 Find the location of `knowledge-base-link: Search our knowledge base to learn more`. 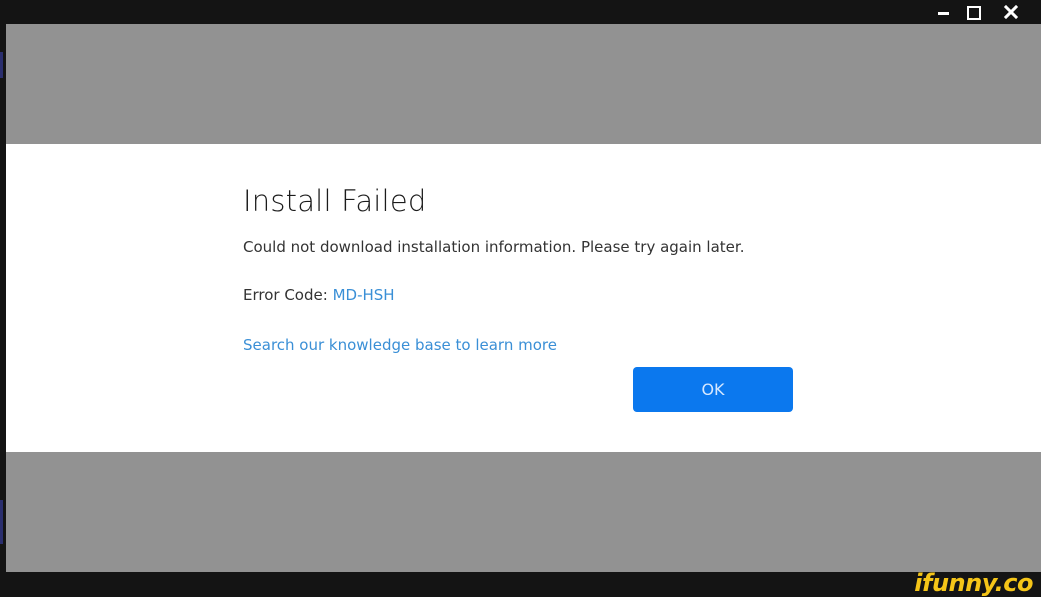

knowledge-base-link: Search our knowledge base to learn more is located at coordinates (400, 345).